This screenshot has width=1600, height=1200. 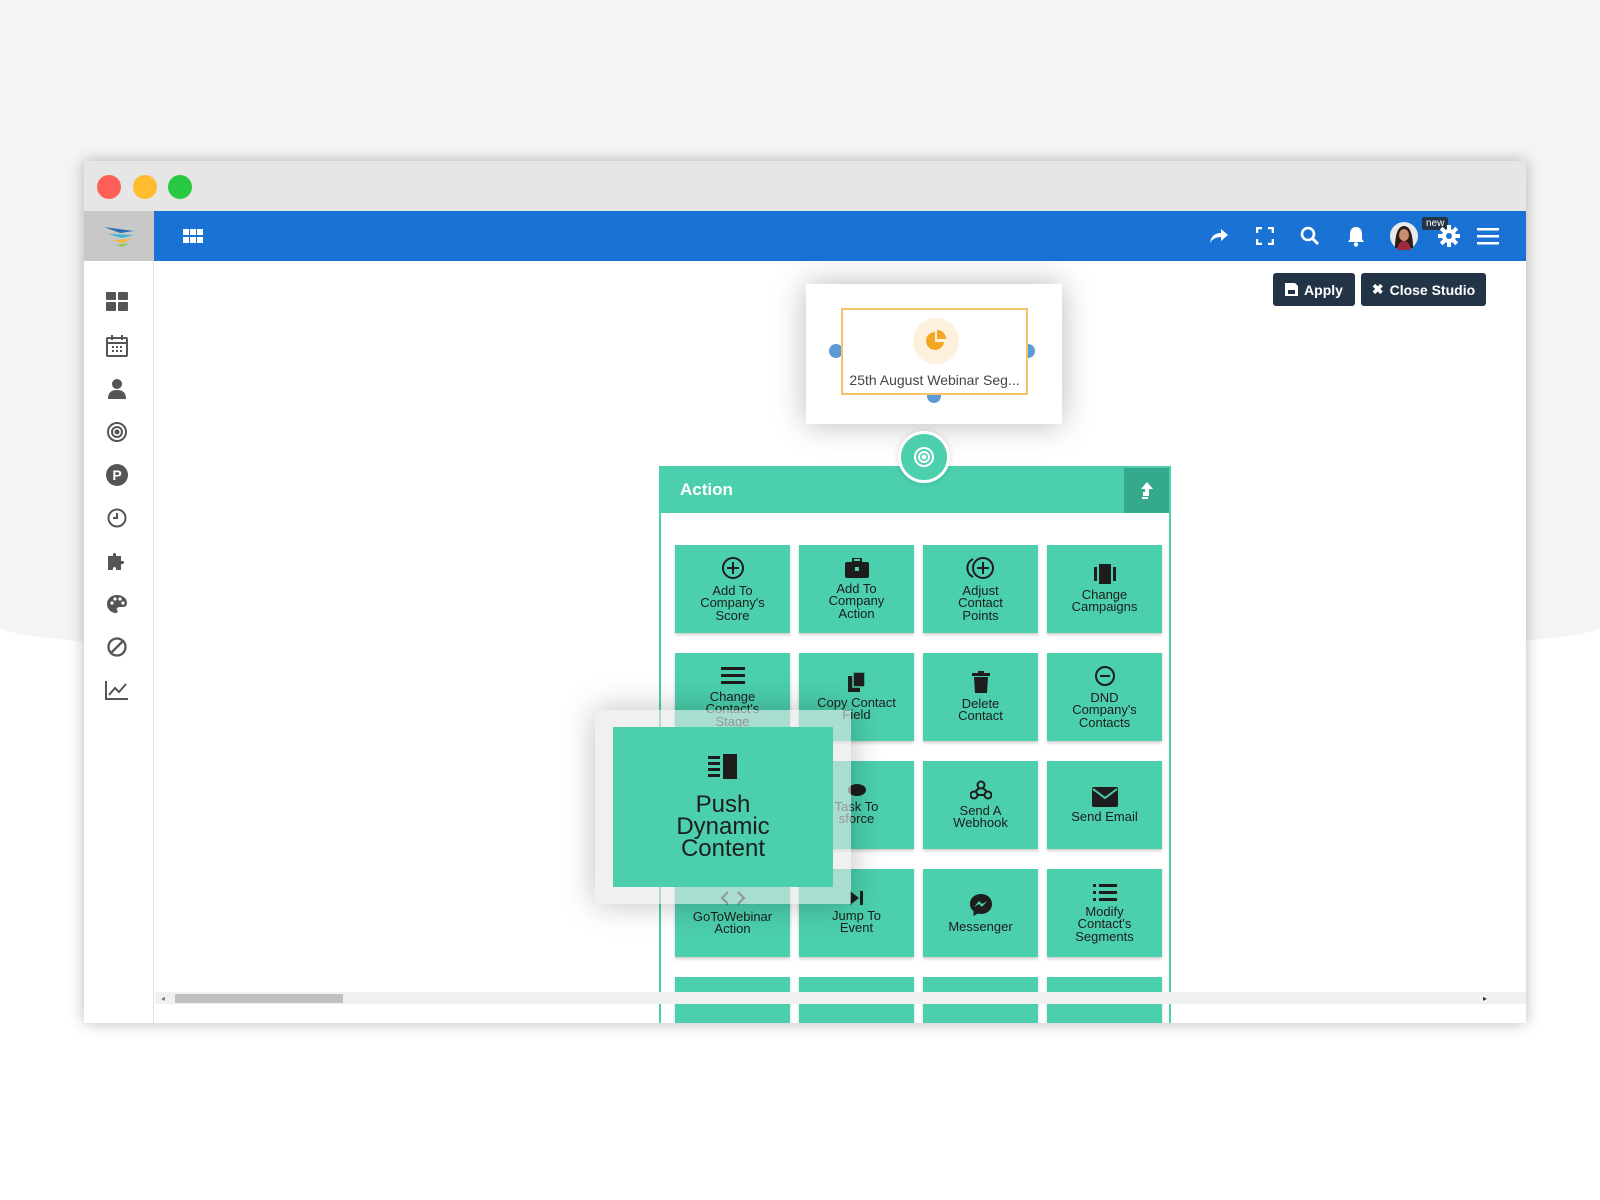 I want to click on close-window-button, so click(x=109, y=187).